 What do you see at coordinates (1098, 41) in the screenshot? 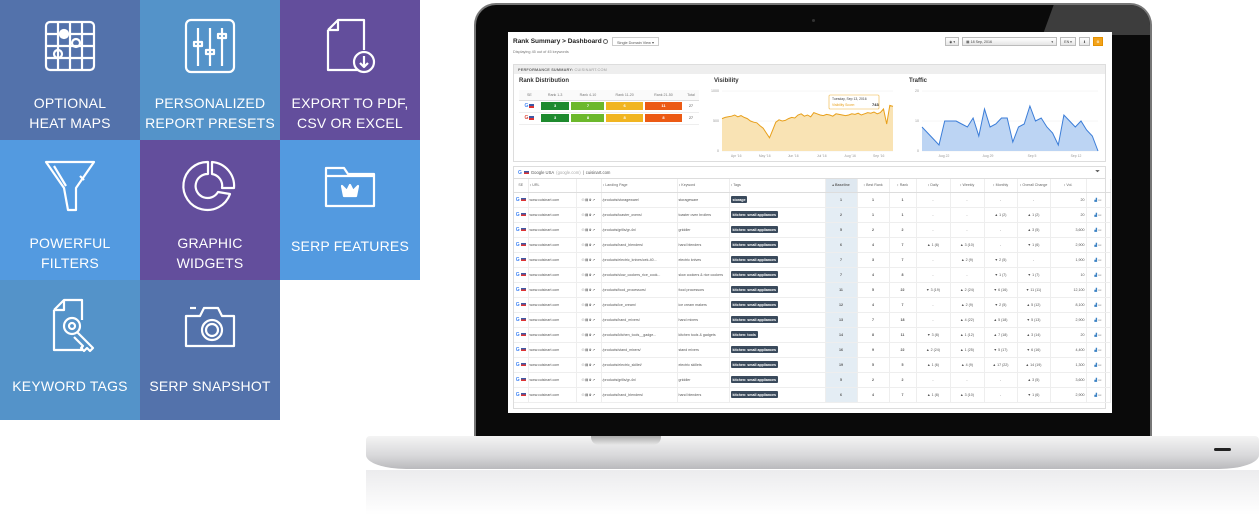
I see `settings-button: ⚙` at bounding box center [1098, 41].